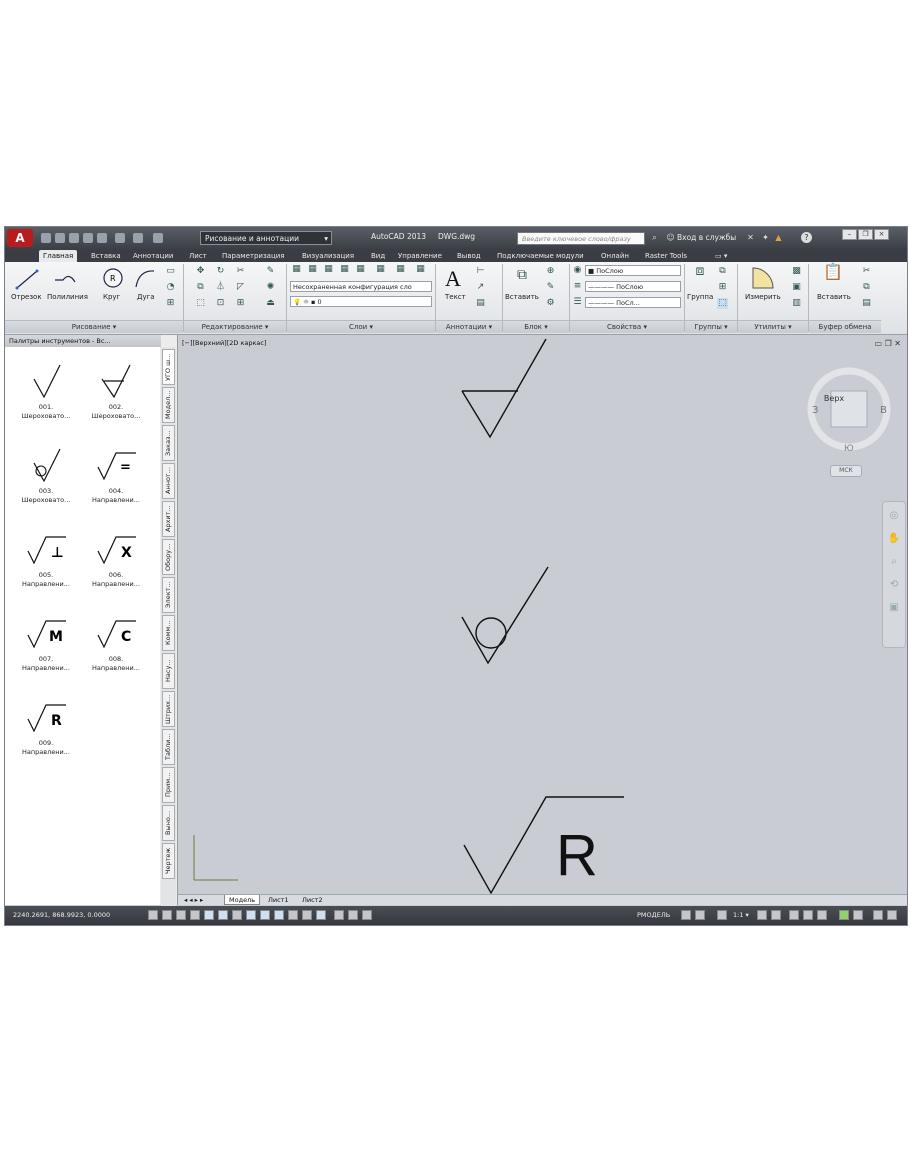 The height and width of the screenshot is (1155, 910). What do you see at coordinates (633, 286) in the screenshot?
I see `lineweight-dropdown: ———— ПоСлою` at bounding box center [633, 286].